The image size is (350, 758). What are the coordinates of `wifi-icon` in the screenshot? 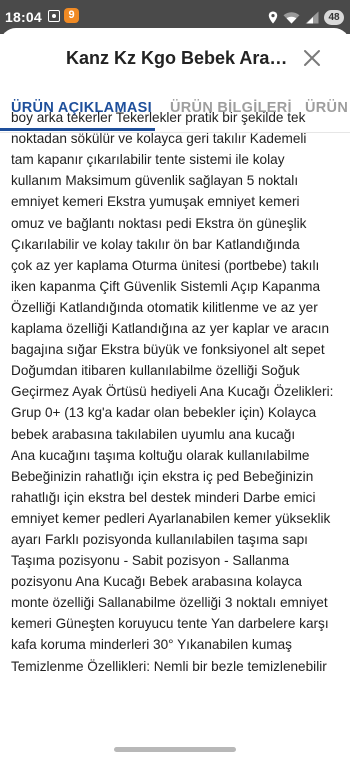 It's located at (291, 17).